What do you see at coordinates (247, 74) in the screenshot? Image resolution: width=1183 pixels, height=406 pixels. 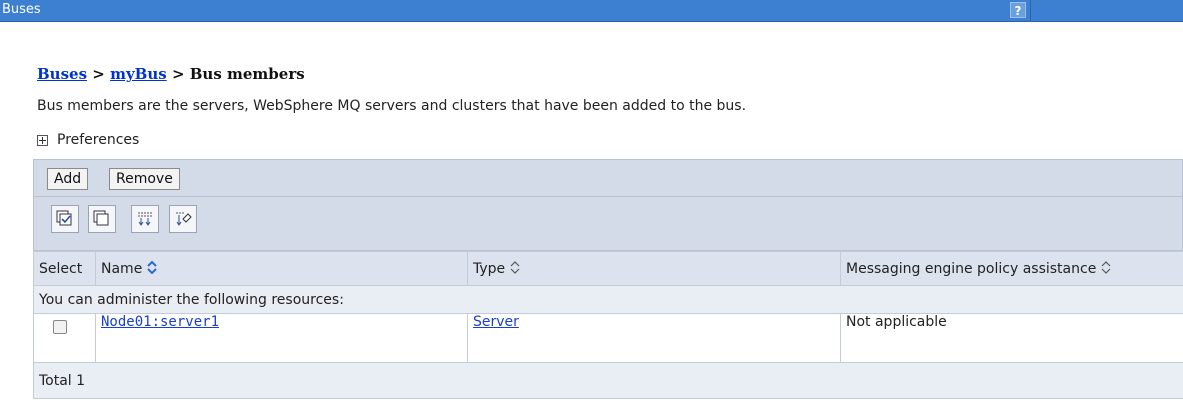 I see `breadcrumb-current: Bus members` at bounding box center [247, 74].